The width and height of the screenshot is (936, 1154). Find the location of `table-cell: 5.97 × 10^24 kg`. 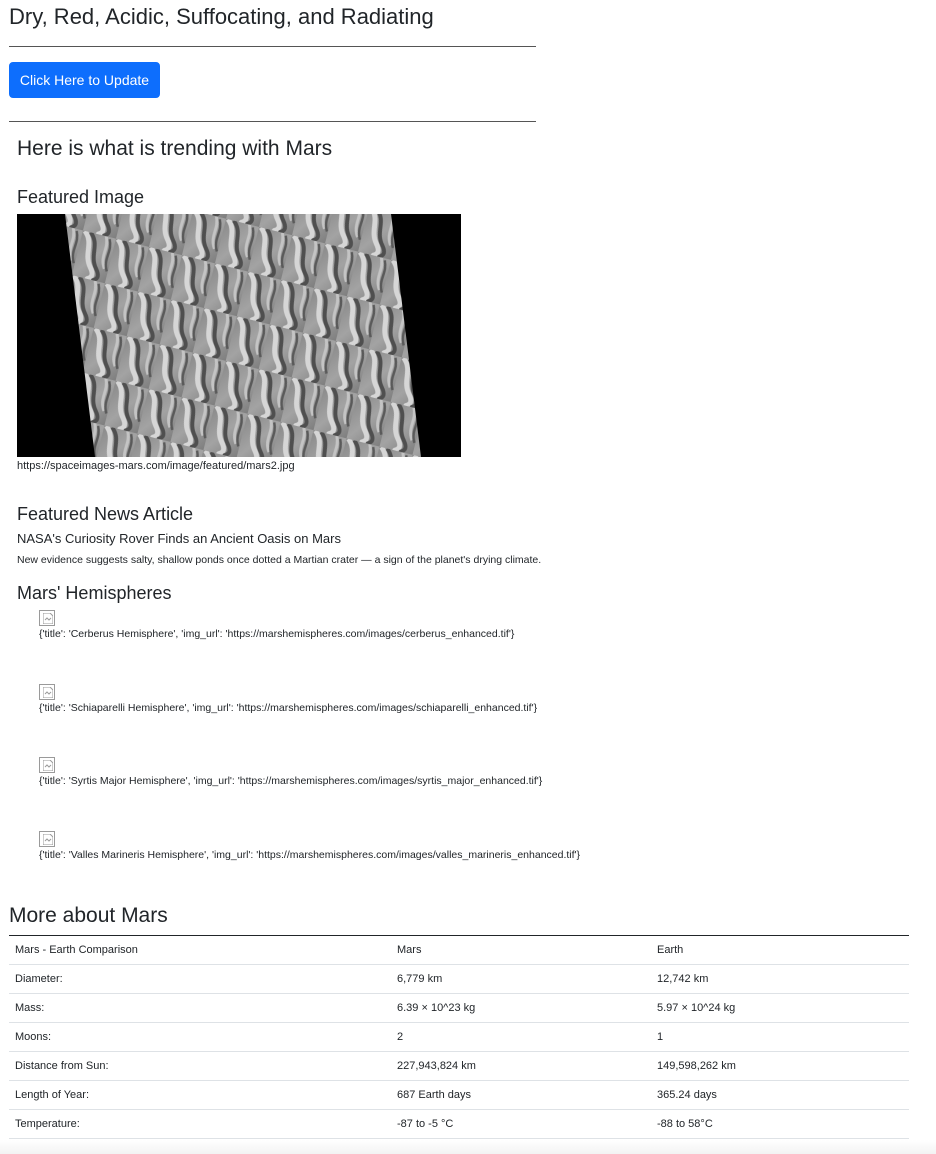

table-cell: 5.97 × 10^24 kg is located at coordinates (780, 1008).